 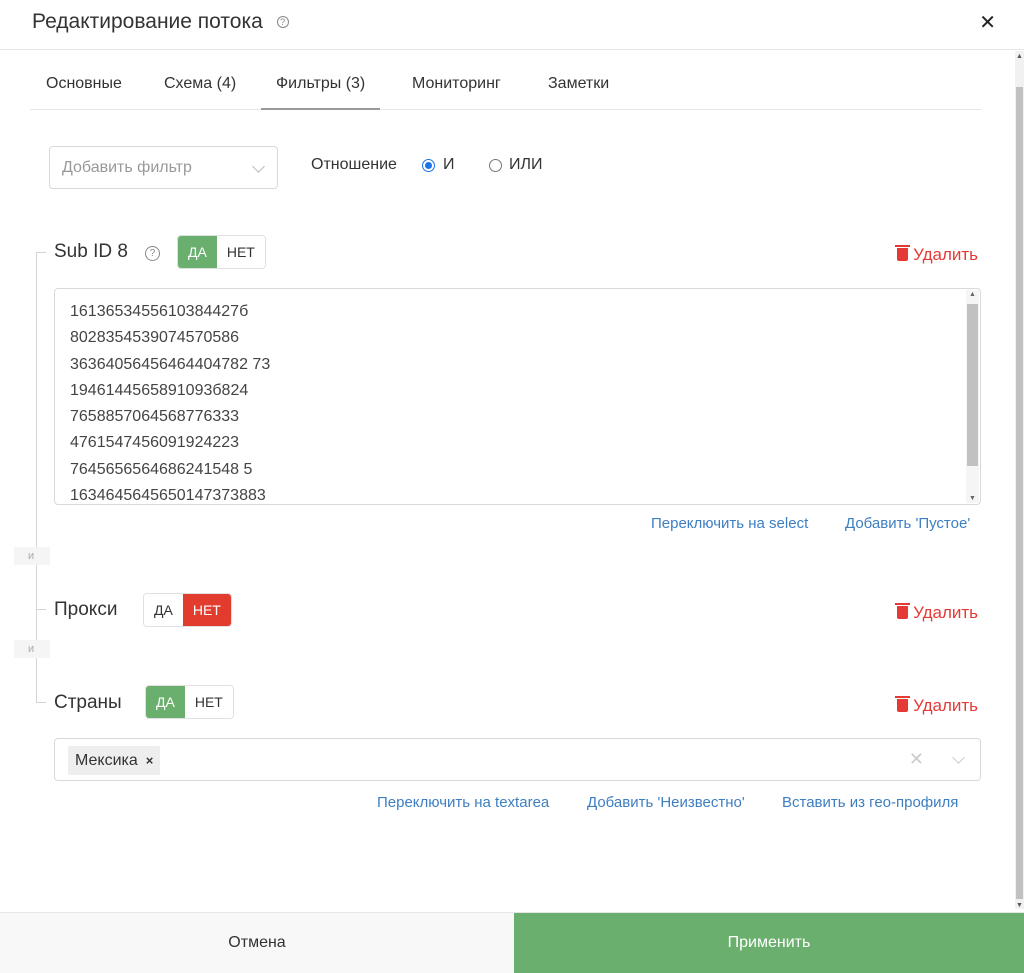 I want to click on insert-from-geo-profile-link: Вставить из гео-профиля, so click(x=870, y=802).